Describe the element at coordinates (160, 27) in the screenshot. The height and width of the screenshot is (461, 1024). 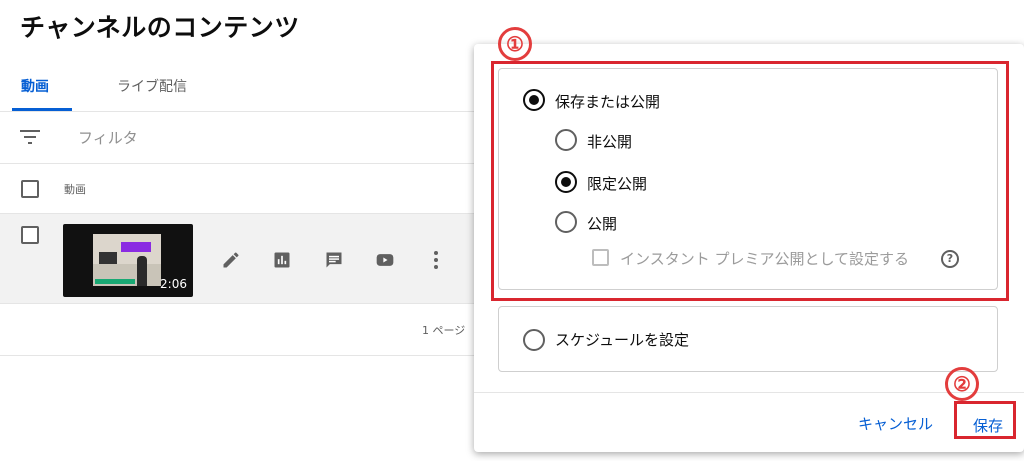
I see `page-title: チャンネルのコンテンツ` at that location.